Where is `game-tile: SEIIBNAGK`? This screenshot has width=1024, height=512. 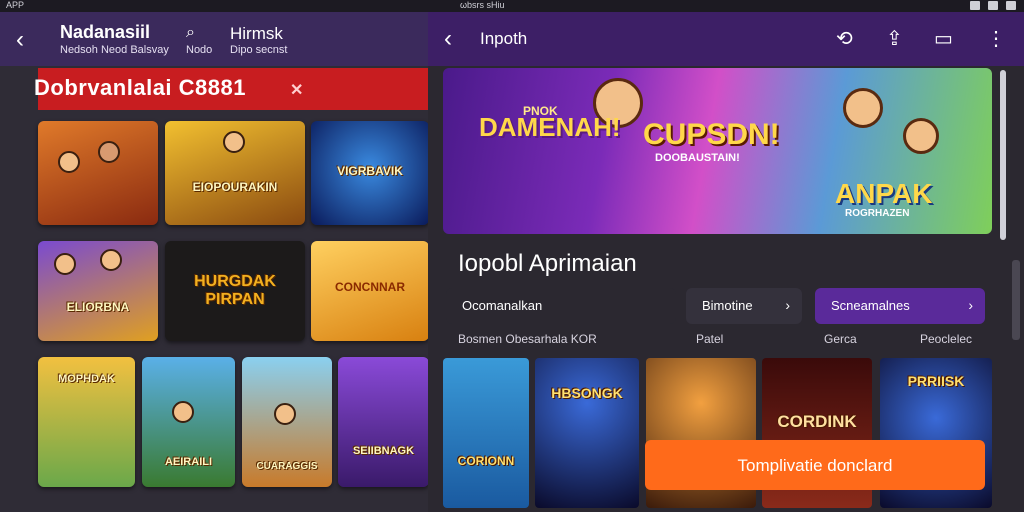 game-tile: SEIIBNAGK is located at coordinates (383, 422).